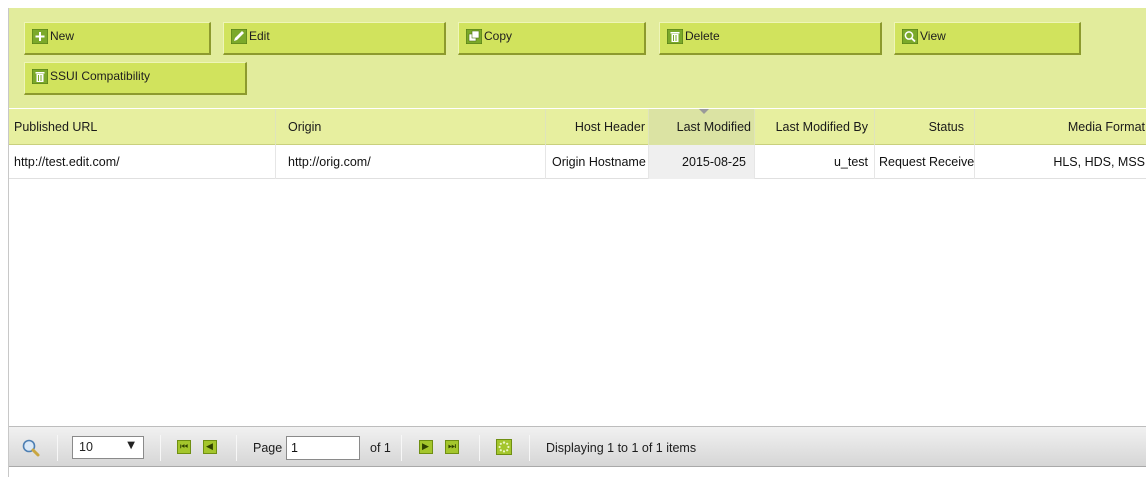 The image size is (1146, 477). I want to click on first-page-icon: ⏮, so click(184, 447).